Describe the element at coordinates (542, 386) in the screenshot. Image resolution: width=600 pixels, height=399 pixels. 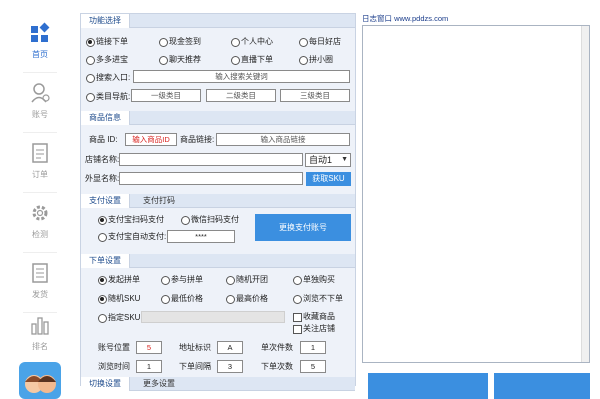
I see `stop-button` at that location.